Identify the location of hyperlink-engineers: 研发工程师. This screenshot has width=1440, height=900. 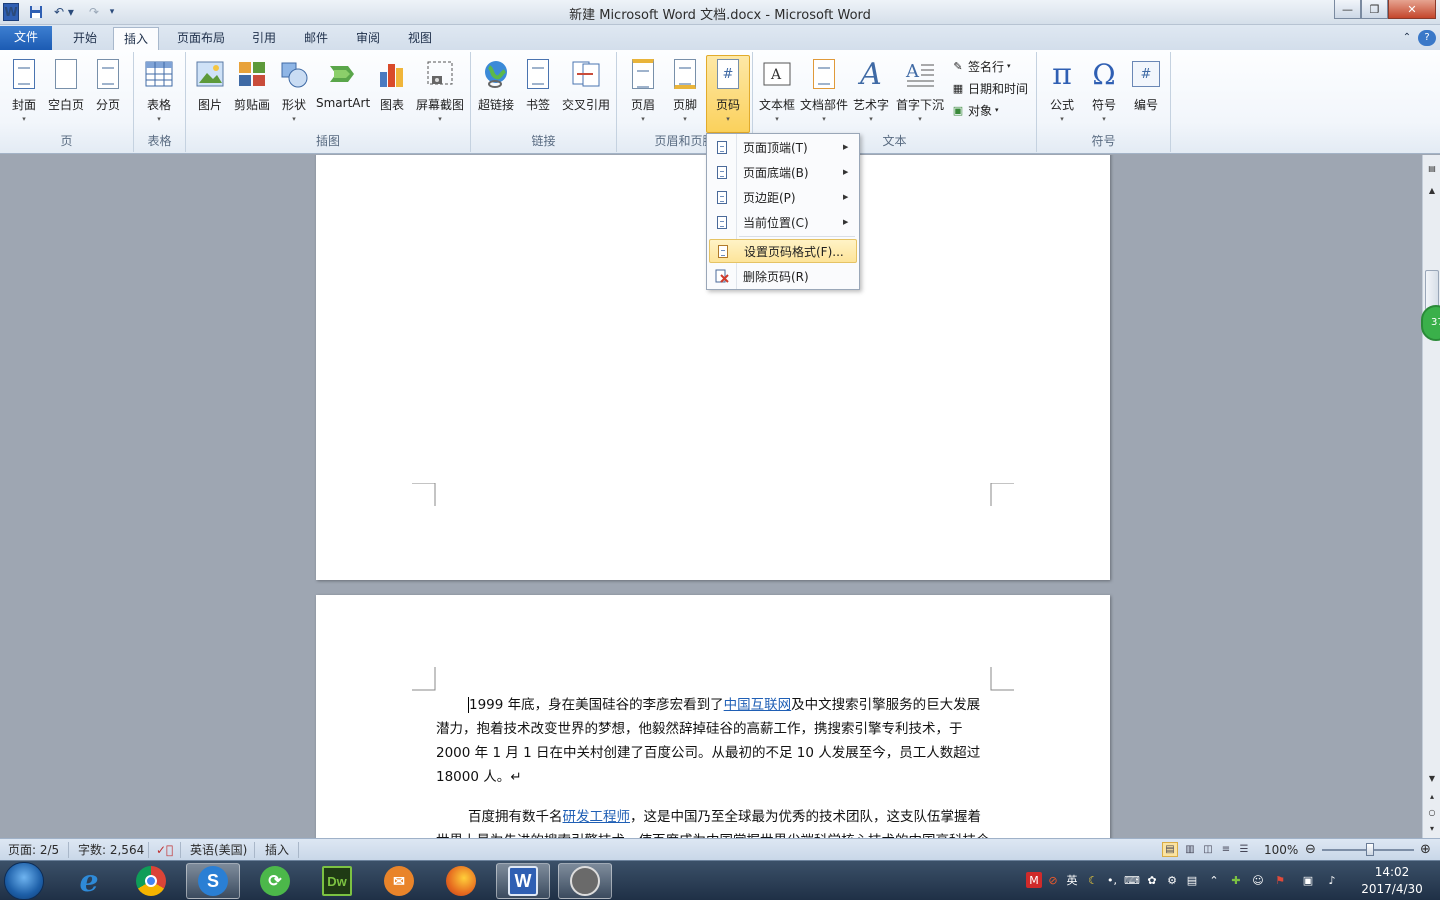
(597, 817).